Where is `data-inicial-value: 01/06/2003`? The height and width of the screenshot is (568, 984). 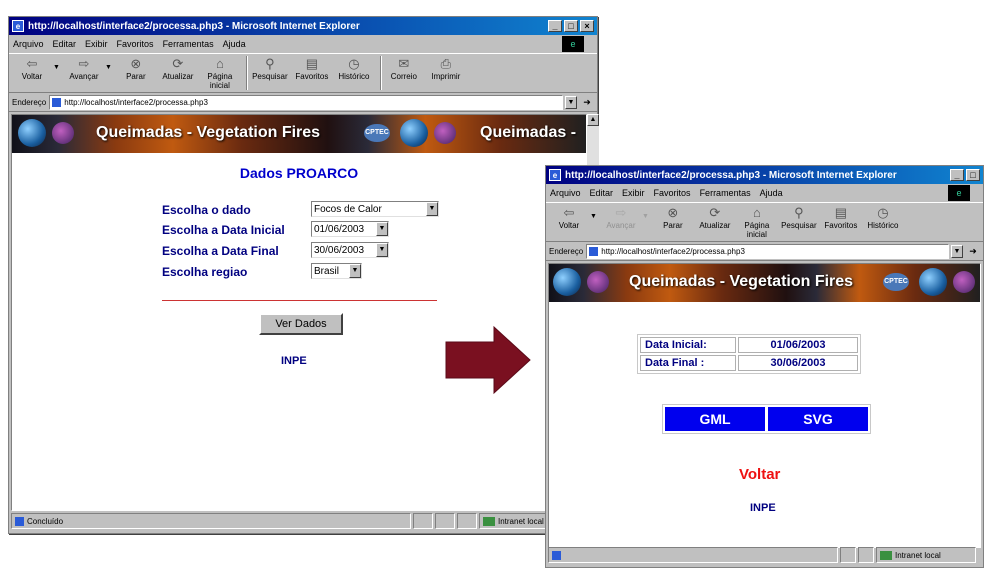
data-inicial-value: 01/06/2003 is located at coordinates (798, 345).